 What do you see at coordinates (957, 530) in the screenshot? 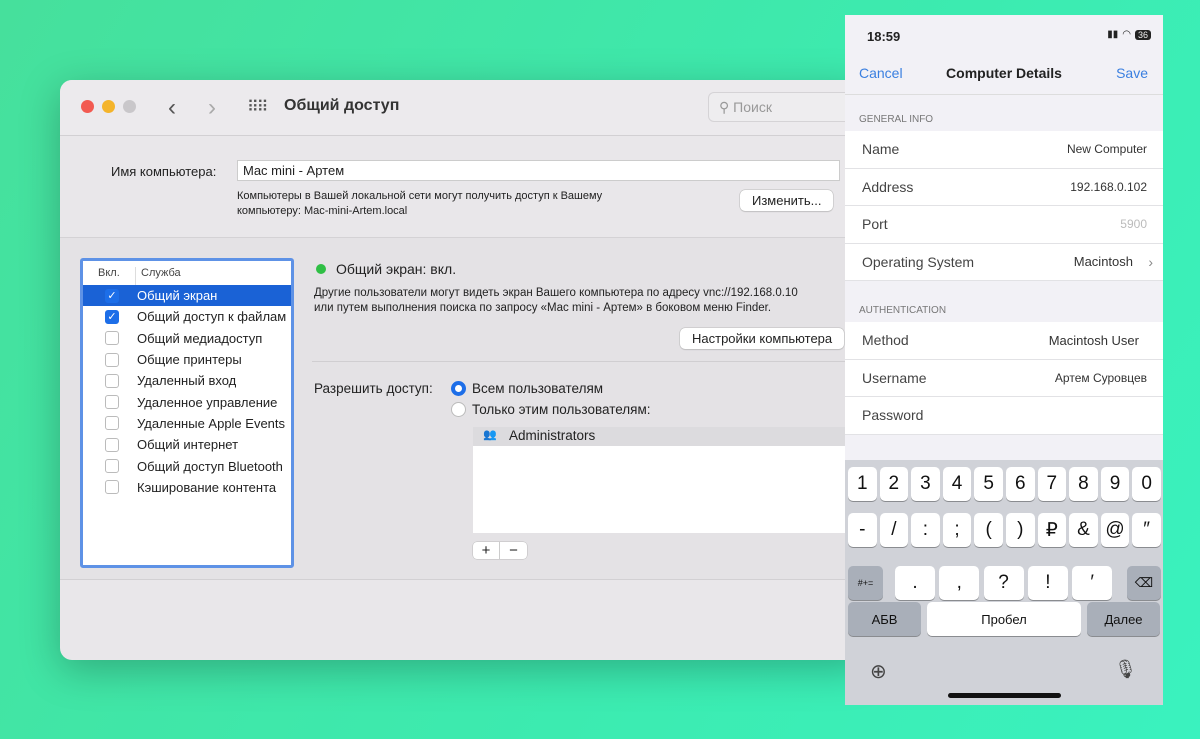
I see `key: ;` at bounding box center [957, 530].